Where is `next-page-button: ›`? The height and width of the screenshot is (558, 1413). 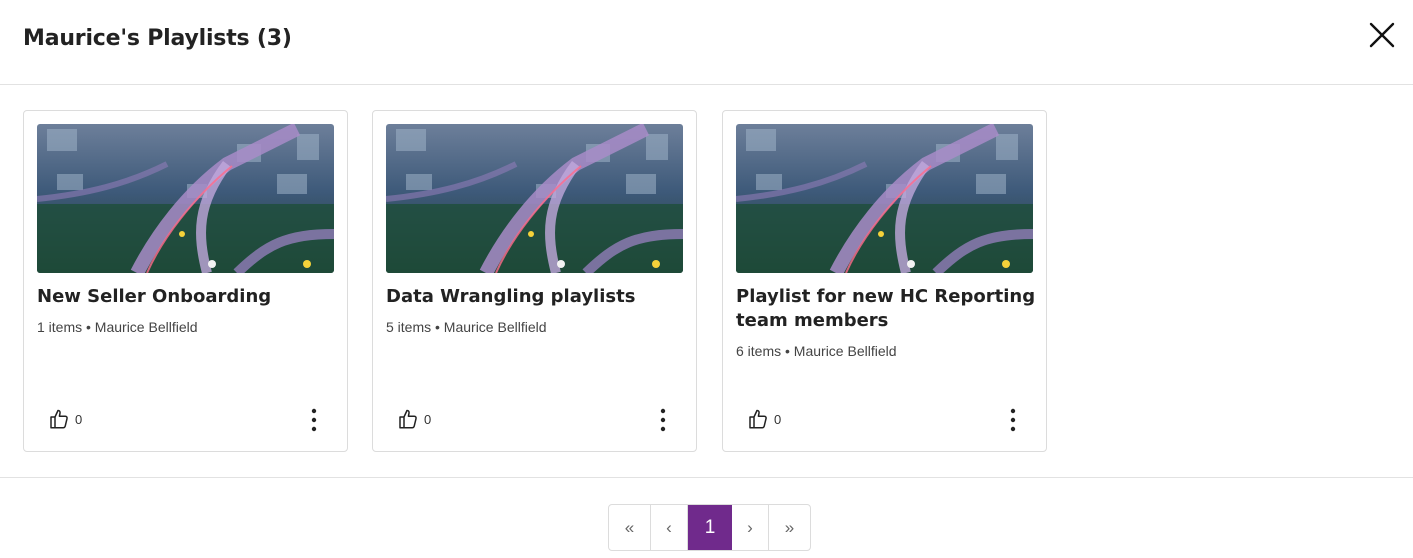
next-page-button: › is located at coordinates (750, 527).